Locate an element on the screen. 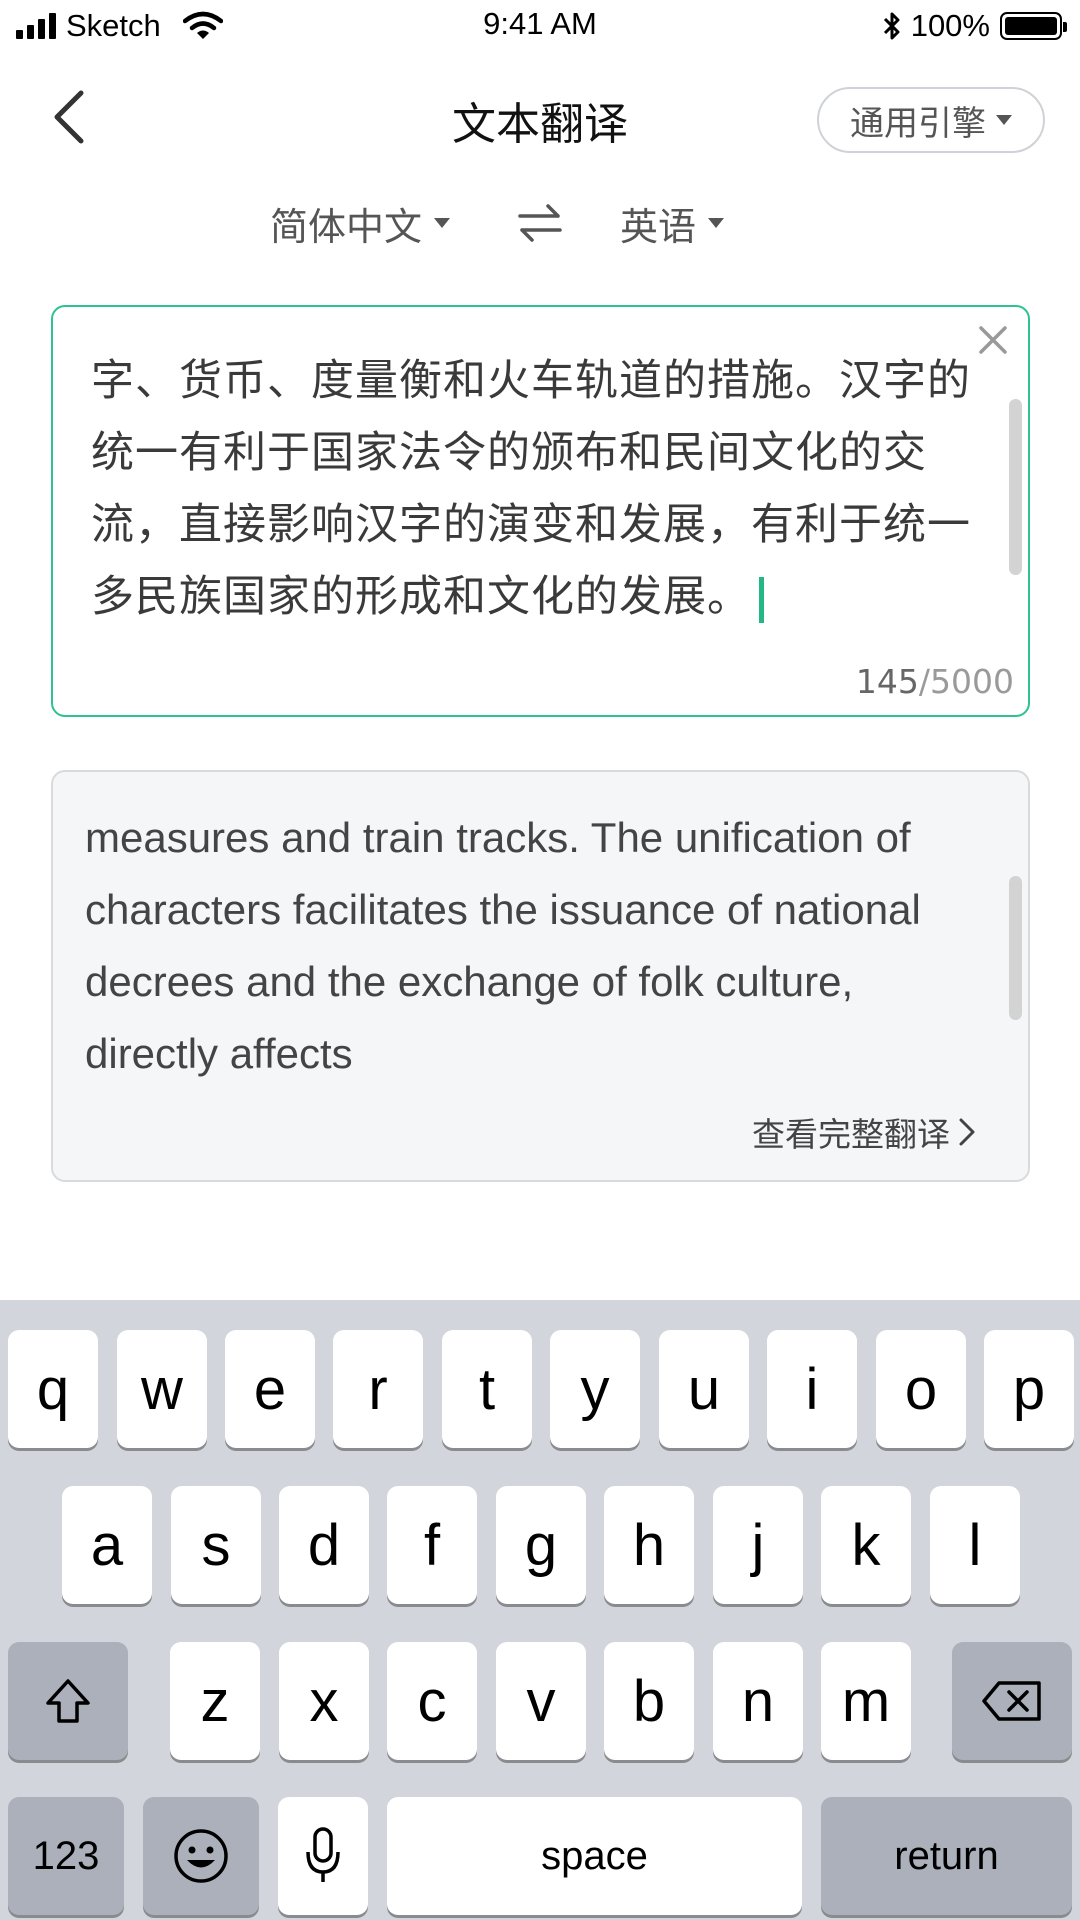  key-label: t is located at coordinates (487, 1389).